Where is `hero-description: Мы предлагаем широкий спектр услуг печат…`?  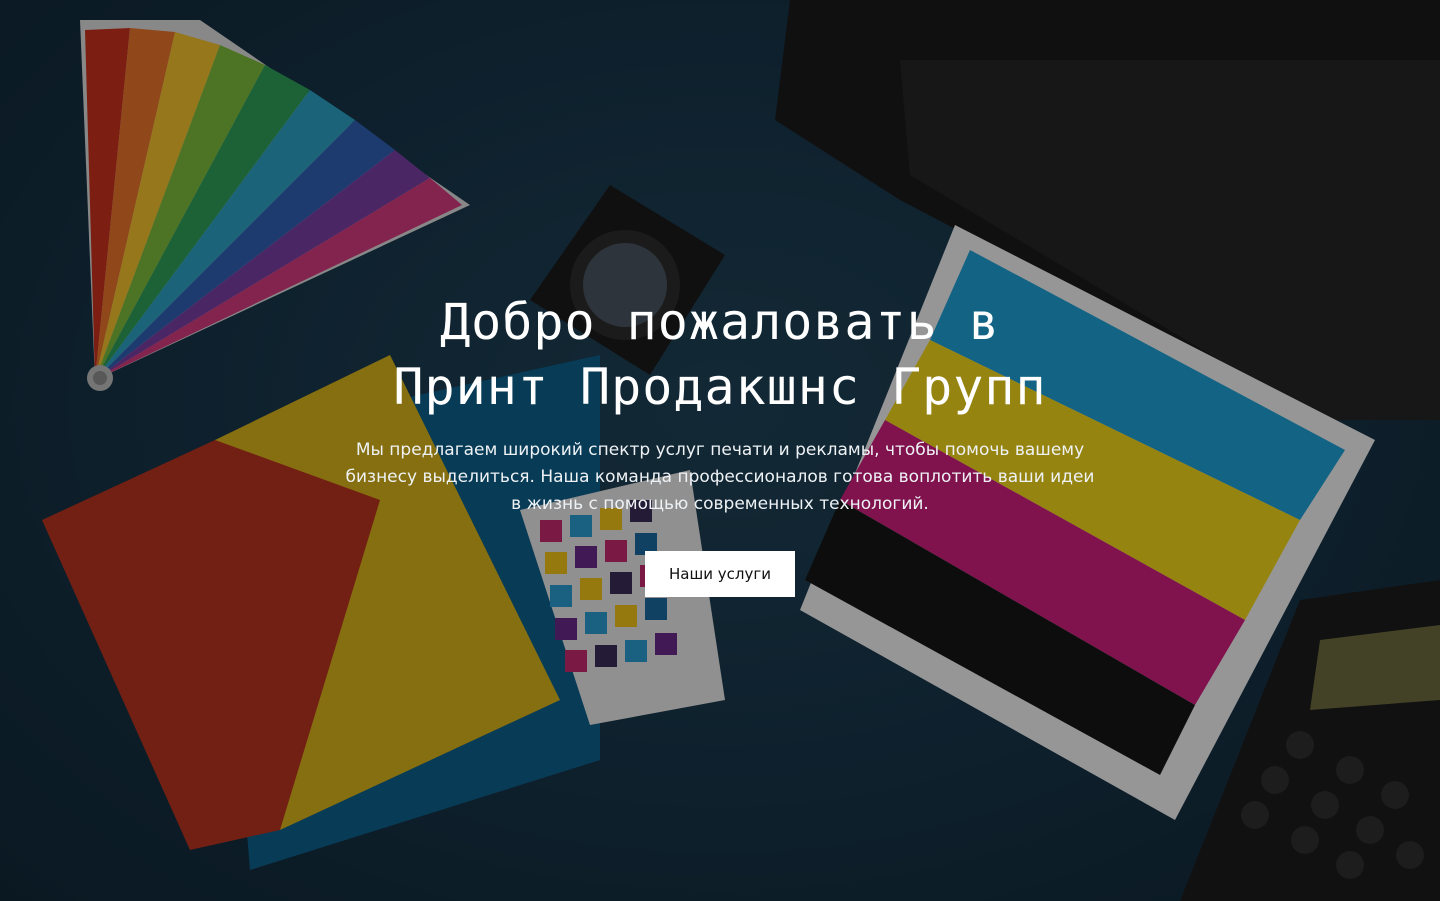
hero-description: Мы предлагаем широкий спектр услуг печат… is located at coordinates (720, 477).